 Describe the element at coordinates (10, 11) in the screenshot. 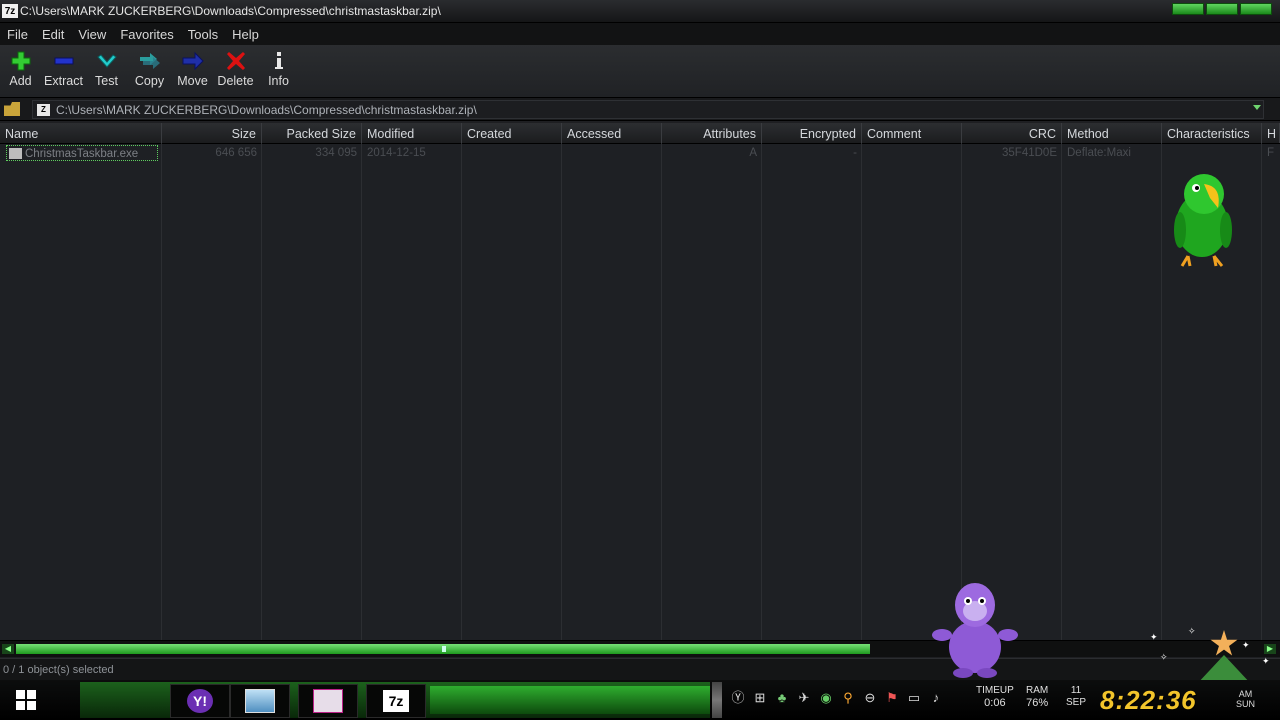

I see `7zip-app-icon: 7z` at that location.